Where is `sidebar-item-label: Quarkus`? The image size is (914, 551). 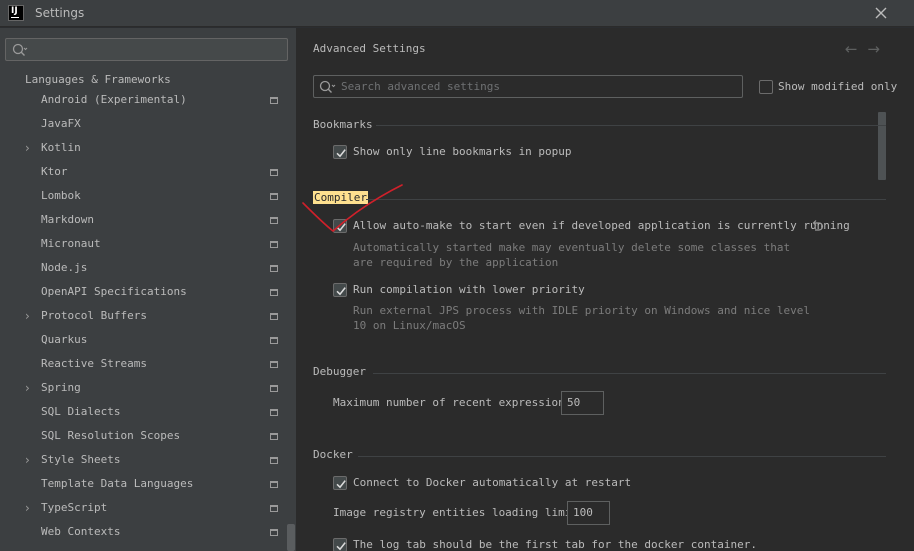 sidebar-item-label: Quarkus is located at coordinates (64, 339).